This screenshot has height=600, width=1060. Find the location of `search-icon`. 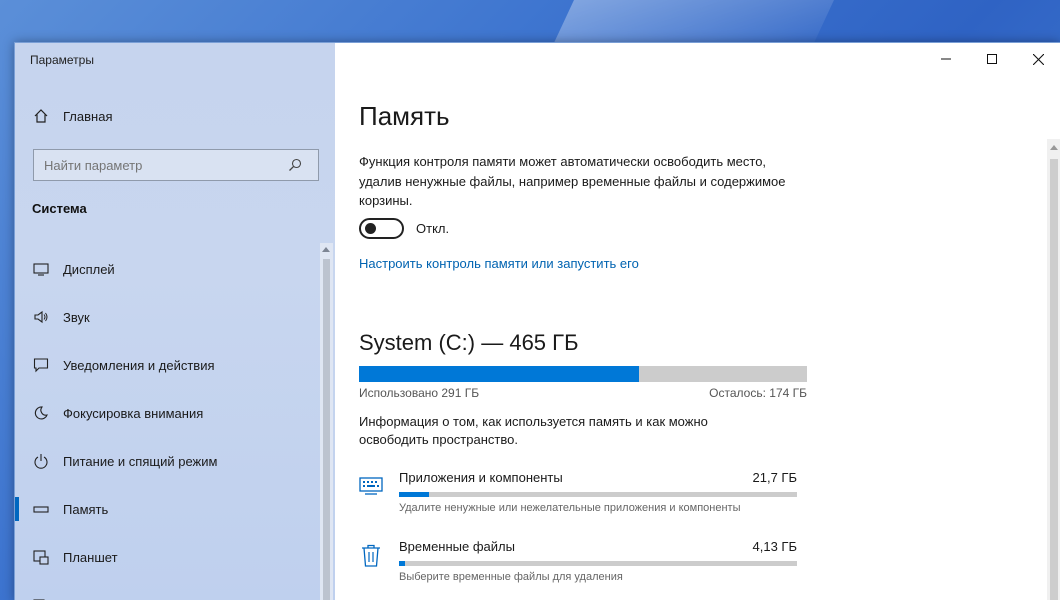

search-icon is located at coordinates (295, 165).